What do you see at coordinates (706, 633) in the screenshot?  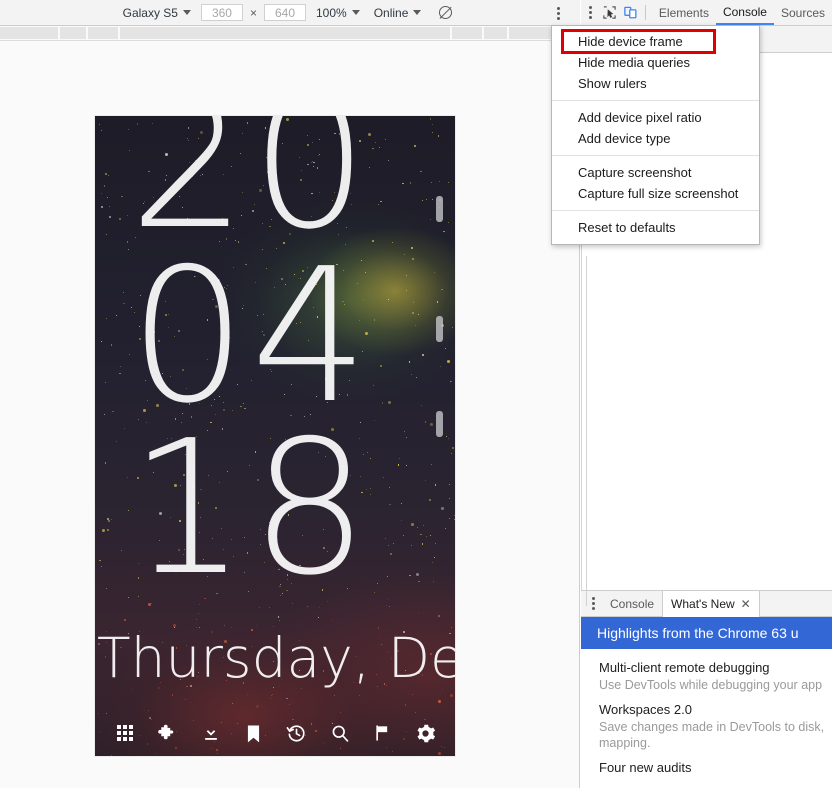 I see `whats-new-banner: Highlights from the Chrome 63 u` at bounding box center [706, 633].